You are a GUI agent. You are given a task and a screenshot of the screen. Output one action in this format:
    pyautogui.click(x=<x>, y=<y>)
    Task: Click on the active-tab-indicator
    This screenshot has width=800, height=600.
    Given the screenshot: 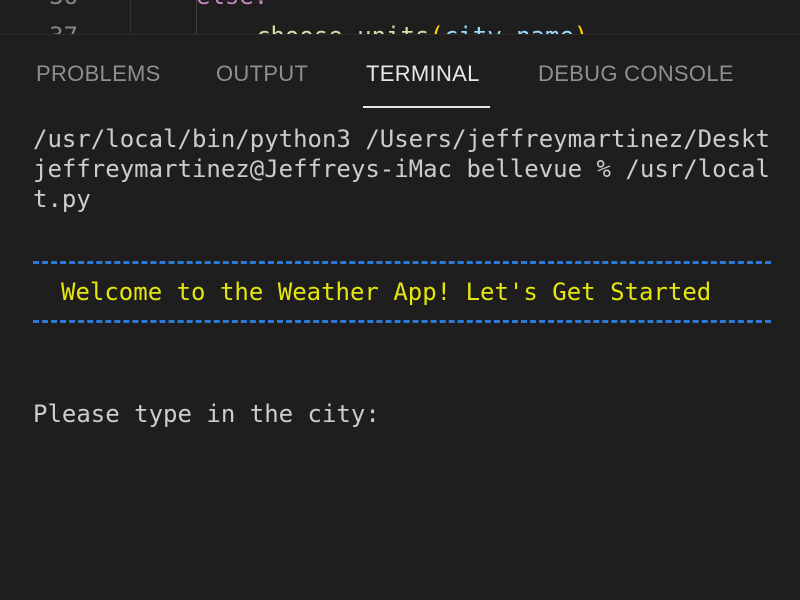 What is the action you would take?
    pyautogui.click(x=426, y=107)
    